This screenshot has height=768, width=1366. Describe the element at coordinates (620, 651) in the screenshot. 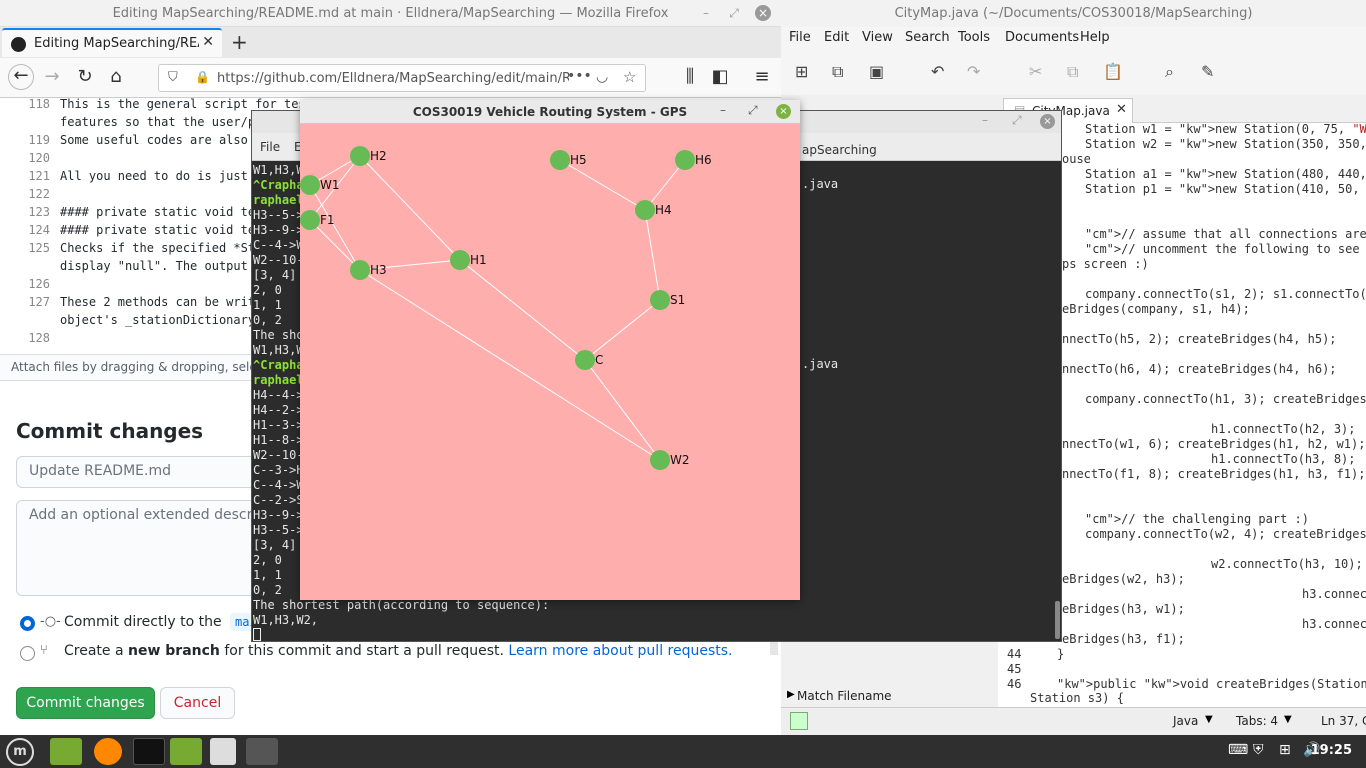

I see `learn-more-link: Learn more about pull requests.` at that location.